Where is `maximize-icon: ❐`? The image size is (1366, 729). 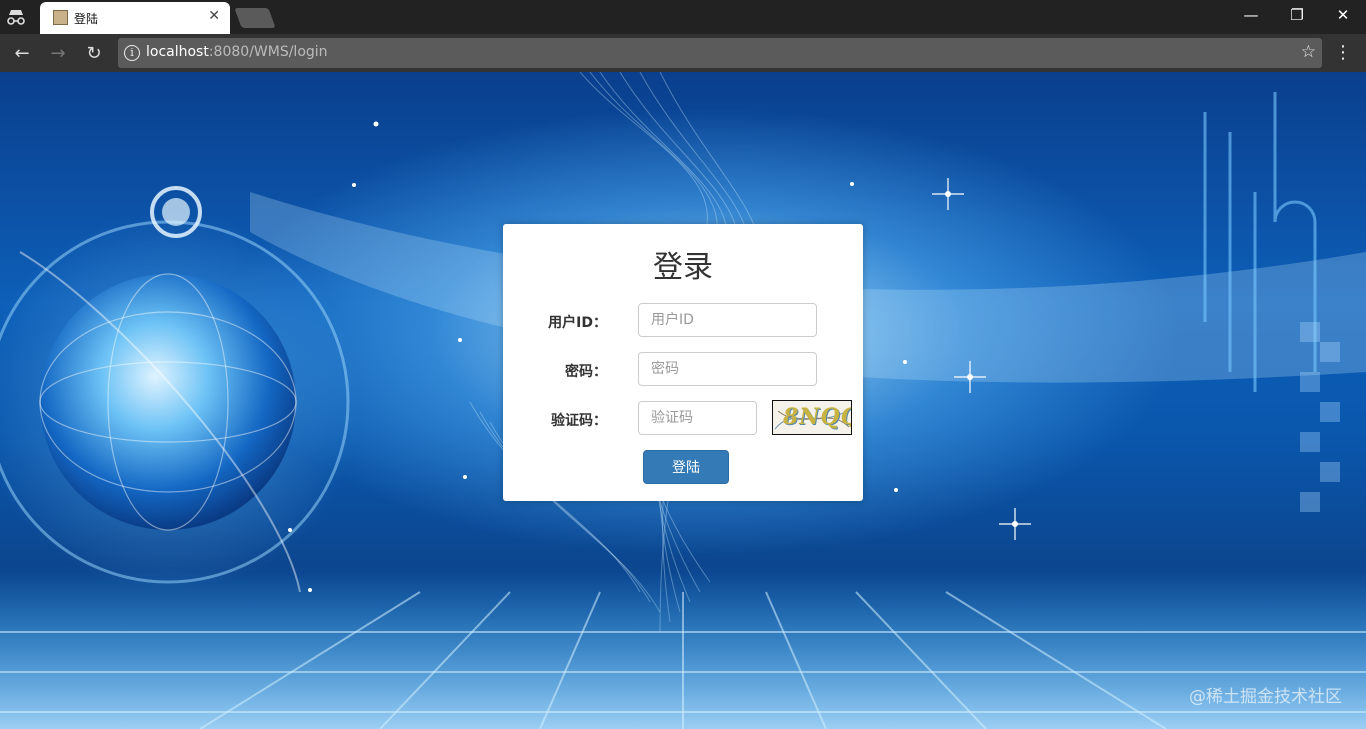 maximize-icon: ❐ is located at coordinates (1297, 15).